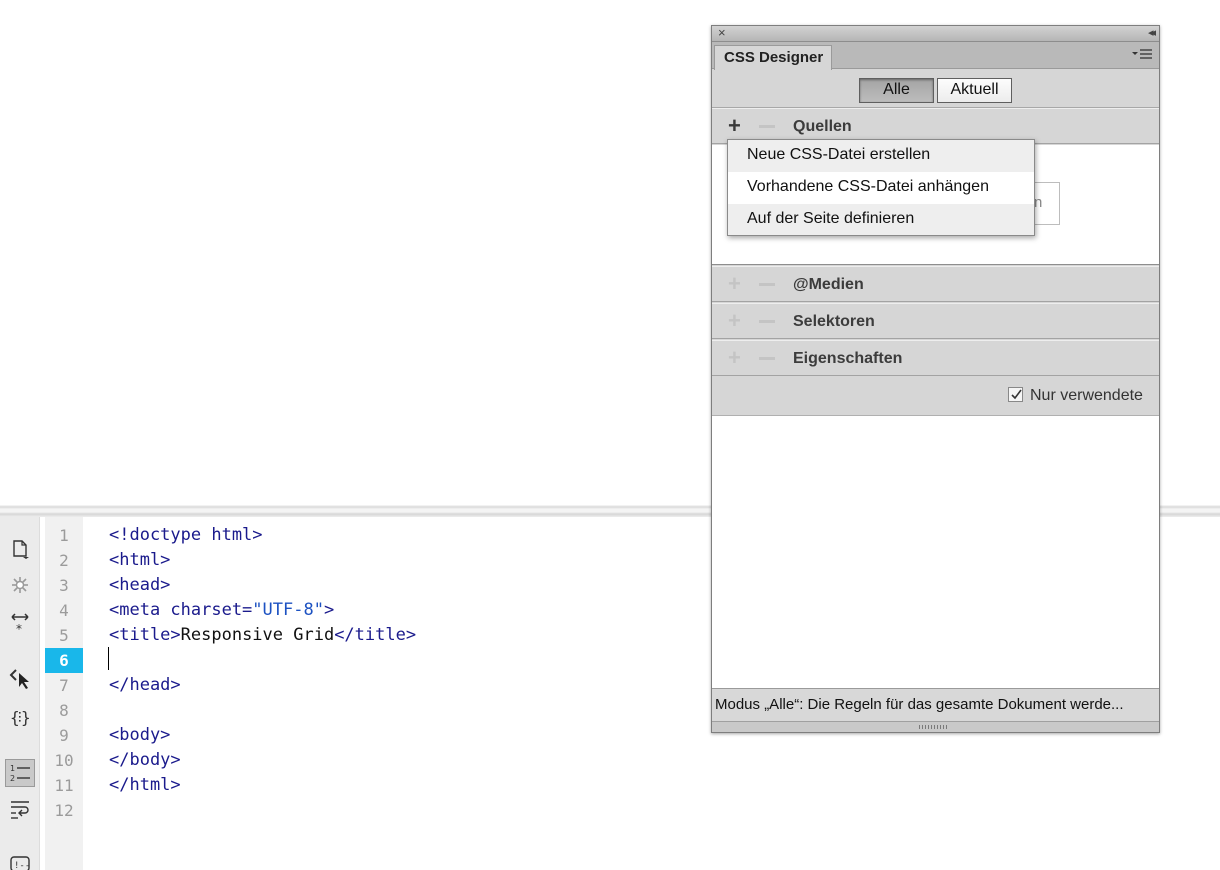 The width and height of the screenshot is (1220, 870). I want to click on panel-options-menu-icon, so click(1142, 54).